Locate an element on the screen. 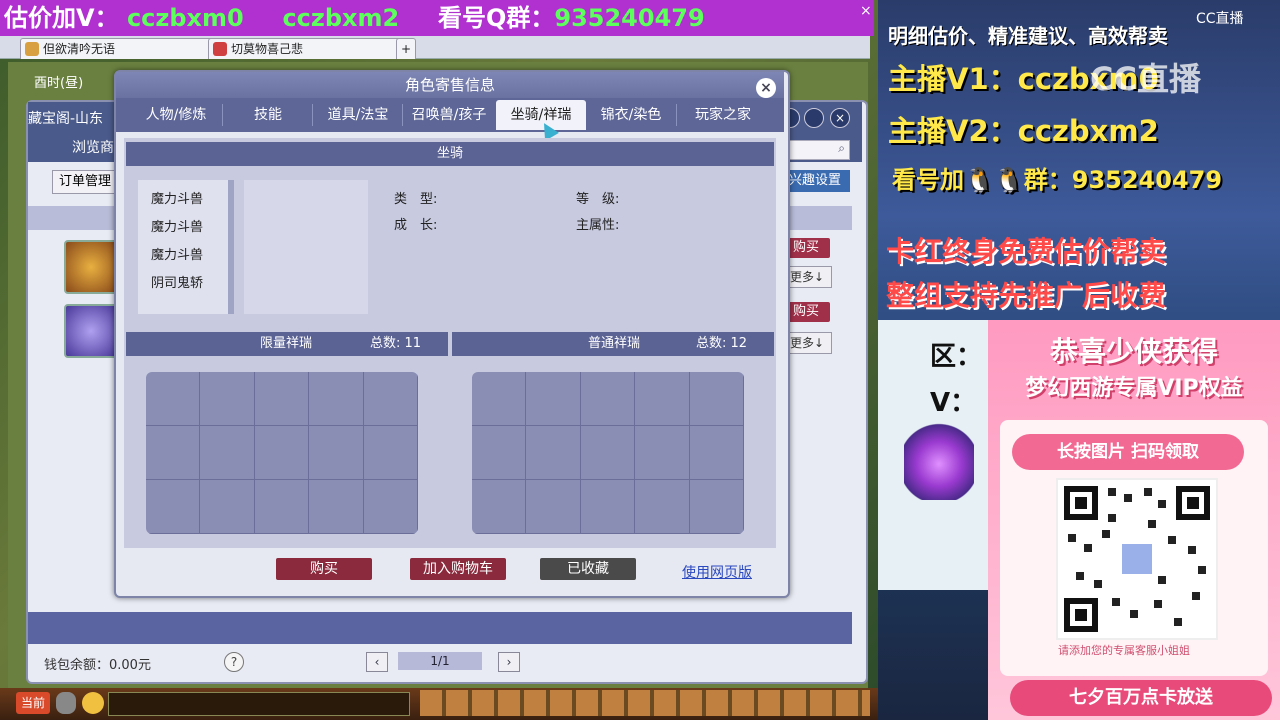 This screenshot has width=1280, height=720. web-version-link: 使用网页版 is located at coordinates (717, 572).